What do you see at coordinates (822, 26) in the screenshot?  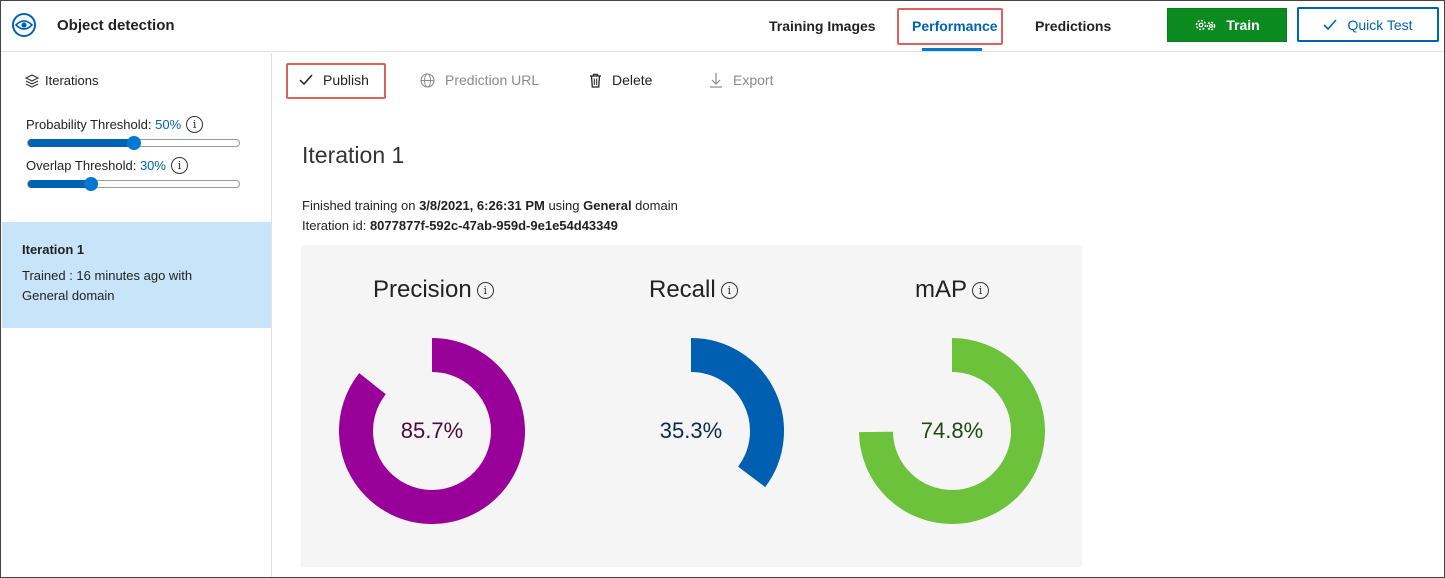 I see `tab-training-images: Training Images` at bounding box center [822, 26].